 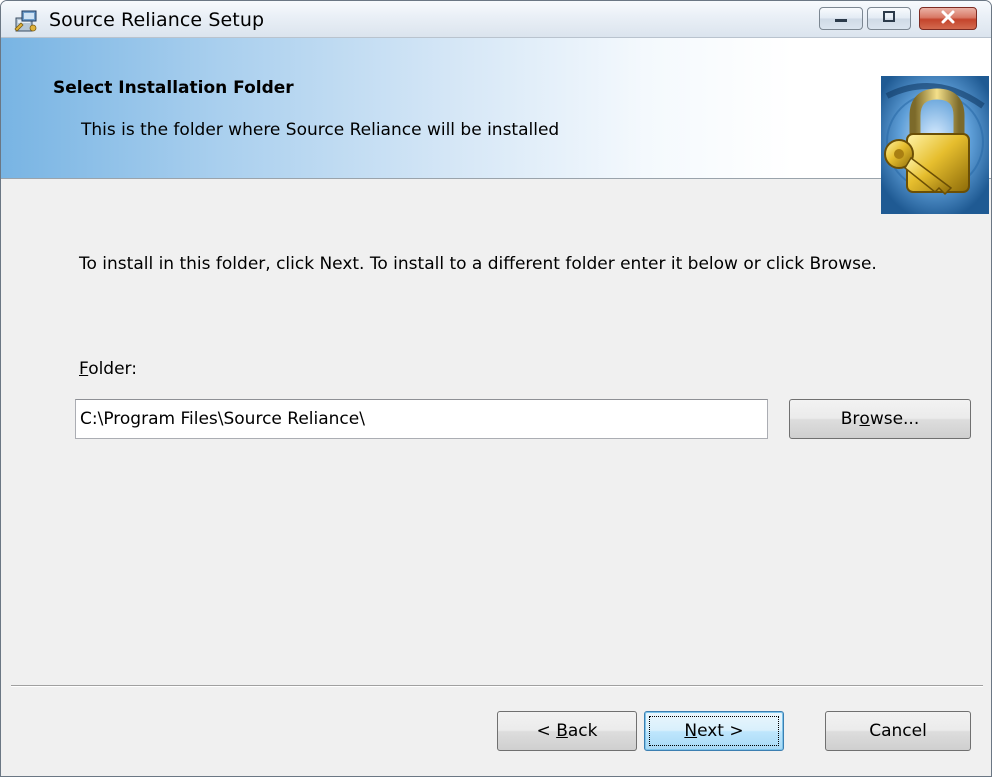 I want to click on title-bar: Source Reliance Setup, so click(x=496, y=19).